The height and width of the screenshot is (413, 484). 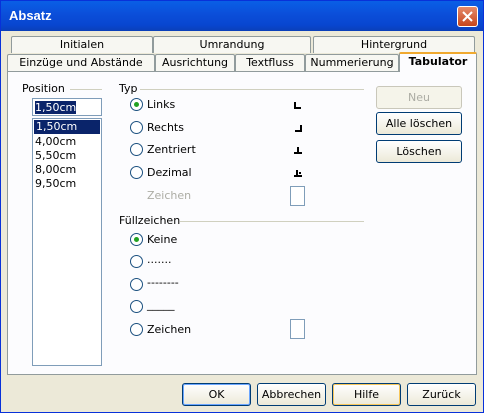 I want to click on radio-zentriert, so click(x=136, y=149).